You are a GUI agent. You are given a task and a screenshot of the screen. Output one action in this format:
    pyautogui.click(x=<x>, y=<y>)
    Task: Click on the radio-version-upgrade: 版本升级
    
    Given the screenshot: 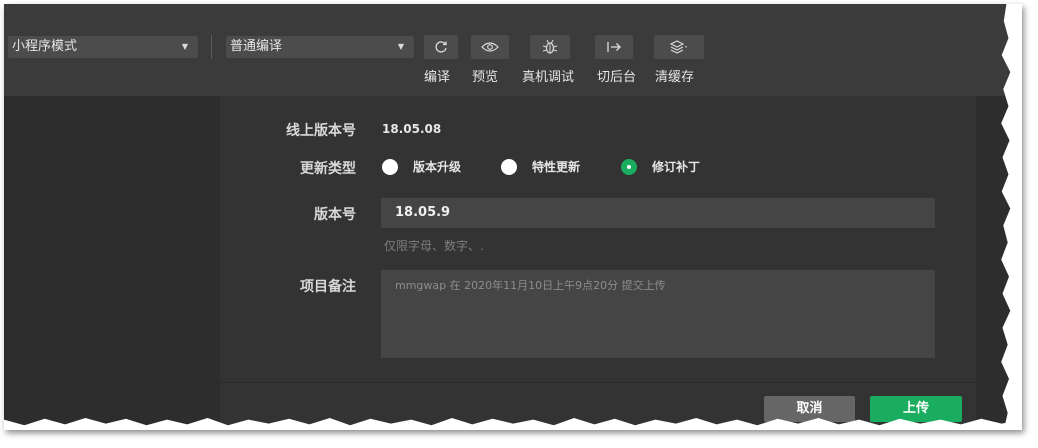 What is the action you would take?
    pyautogui.click(x=421, y=166)
    